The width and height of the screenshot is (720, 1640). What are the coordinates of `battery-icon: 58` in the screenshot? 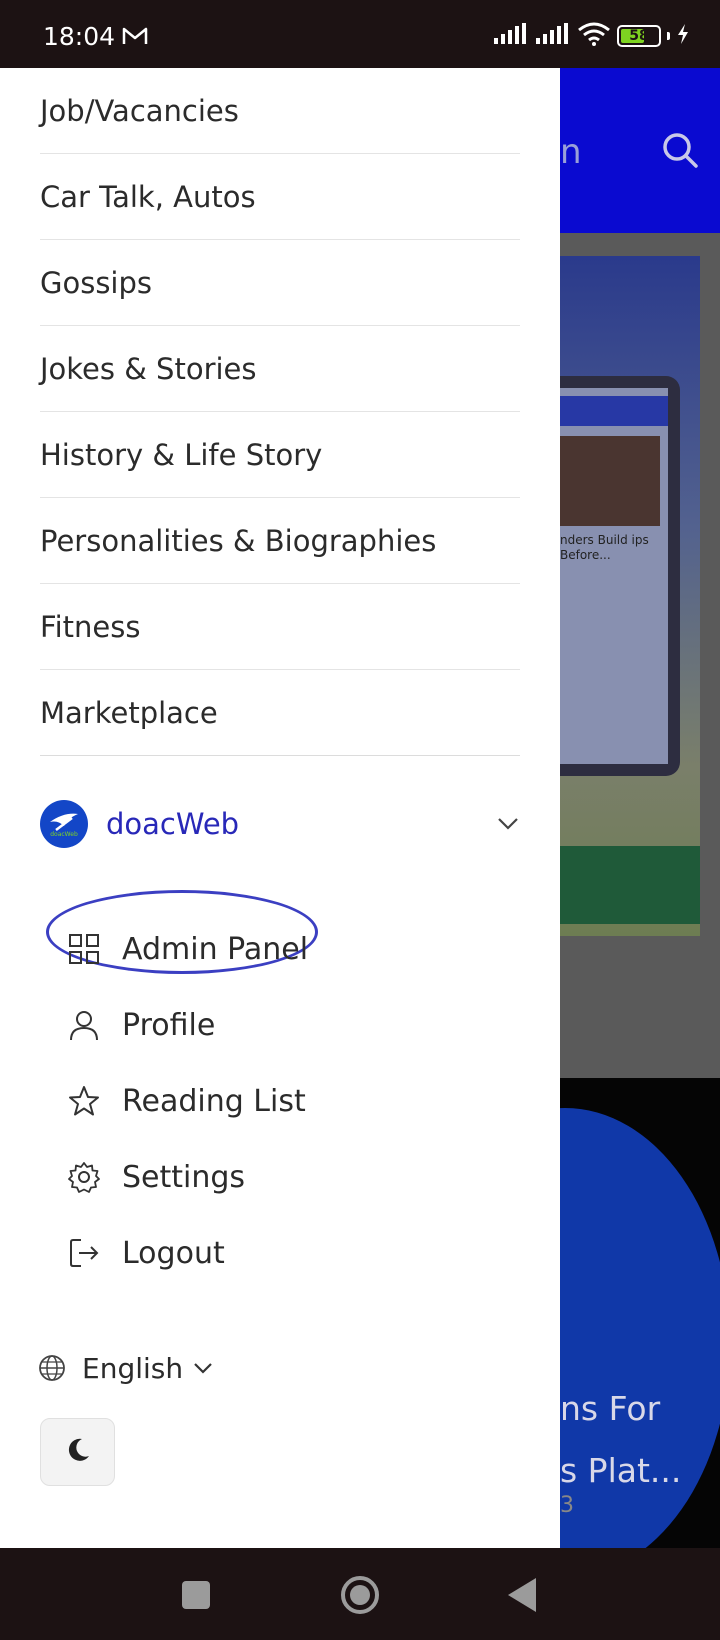 It's located at (639, 36).